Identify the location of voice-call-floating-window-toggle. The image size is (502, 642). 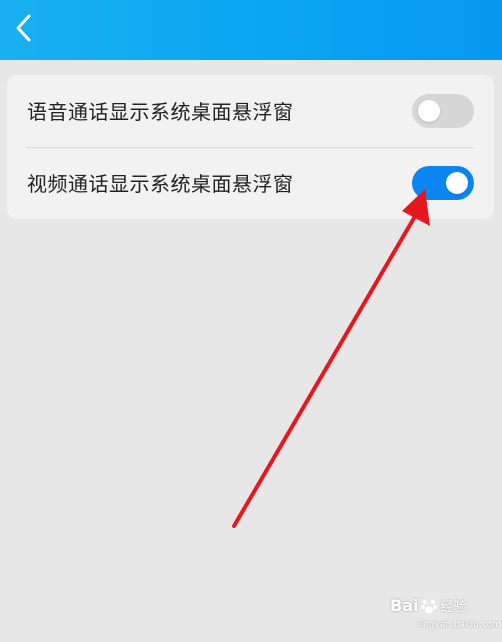
(443, 111).